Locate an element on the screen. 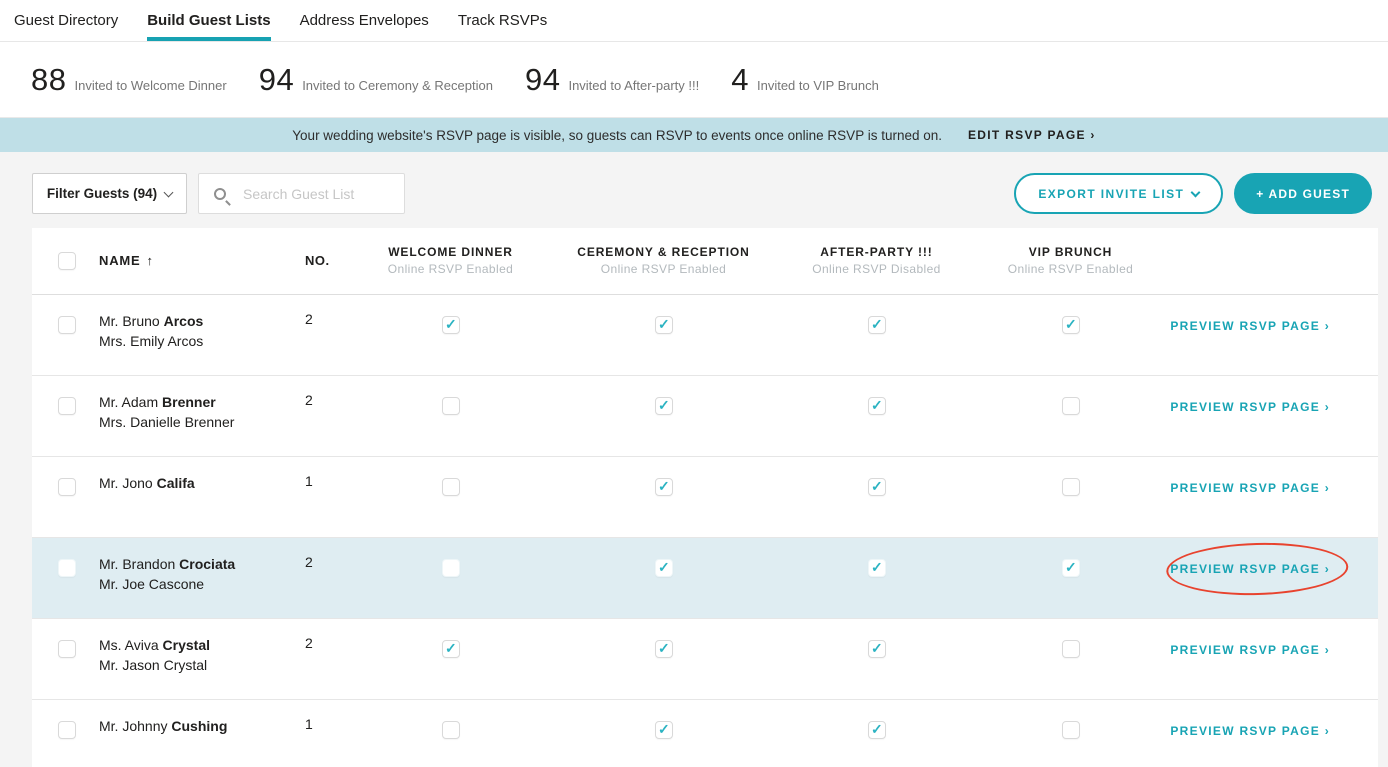 This screenshot has height=767, width=1388. table-row: Mr. Jono Califa 1 PREVIEW RSVP PAGE › is located at coordinates (705, 497).